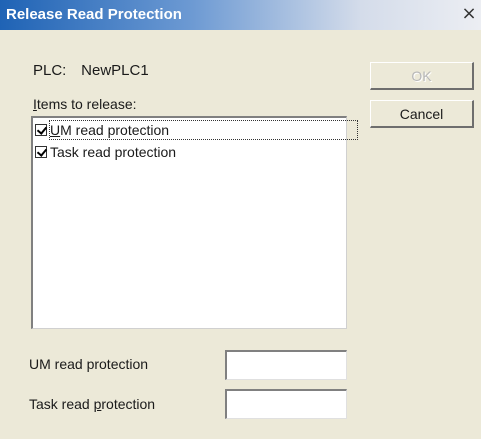  What do you see at coordinates (89, 364) in the screenshot?
I see `um-read-protection-label: UM read protection` at bounding box center [89, 364].